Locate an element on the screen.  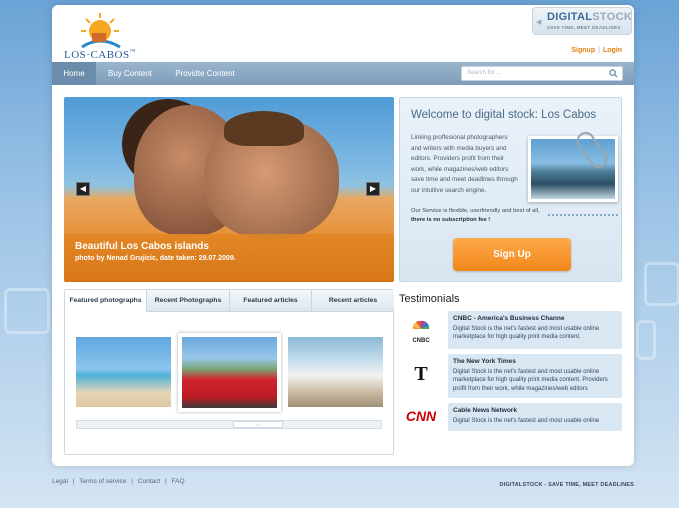
search-icon is located at coordinates (613, 73).